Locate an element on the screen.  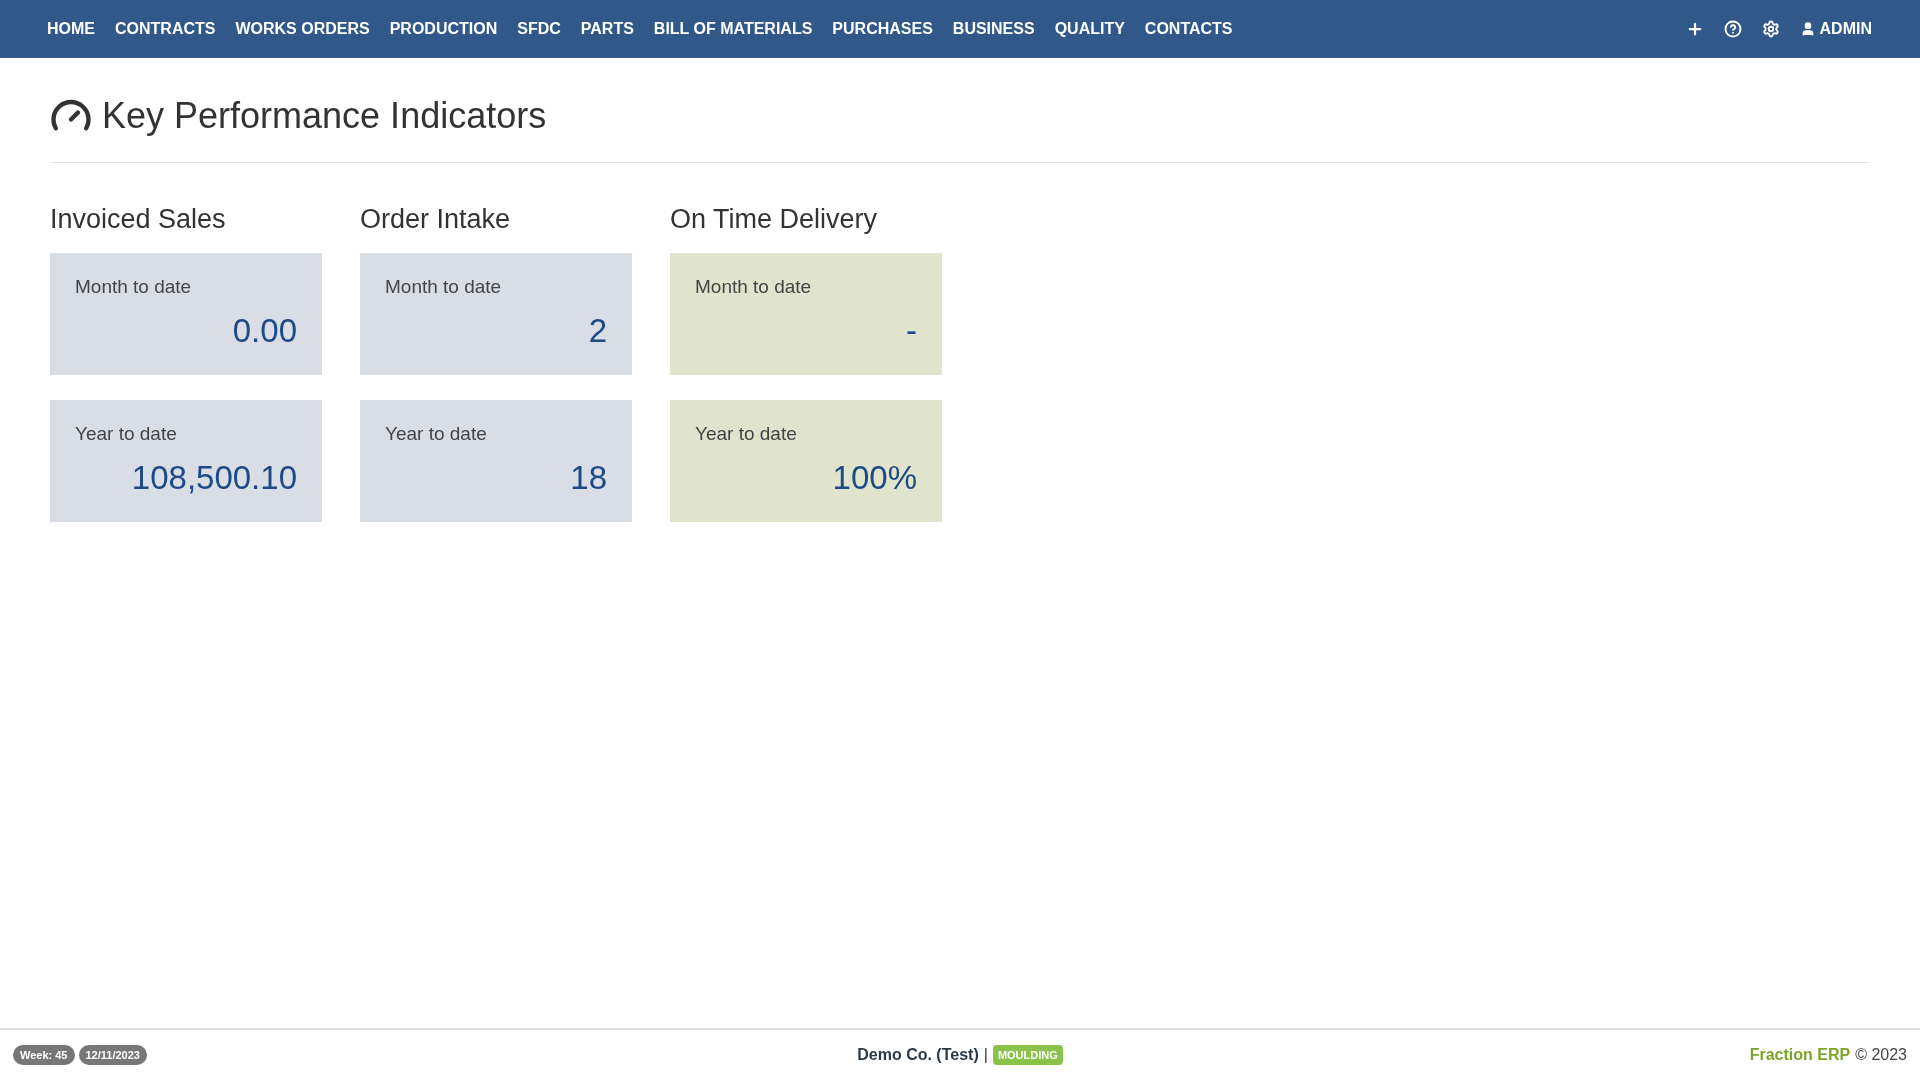
kpi-value: 2 is located at coordinates (597, 330).